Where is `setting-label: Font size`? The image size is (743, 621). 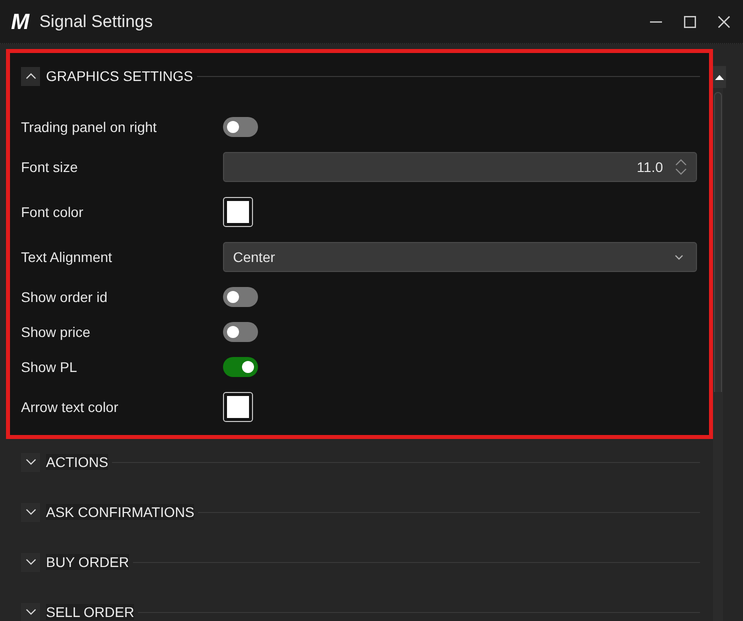 setting-label: Font size is located at coordinates (50, 167).